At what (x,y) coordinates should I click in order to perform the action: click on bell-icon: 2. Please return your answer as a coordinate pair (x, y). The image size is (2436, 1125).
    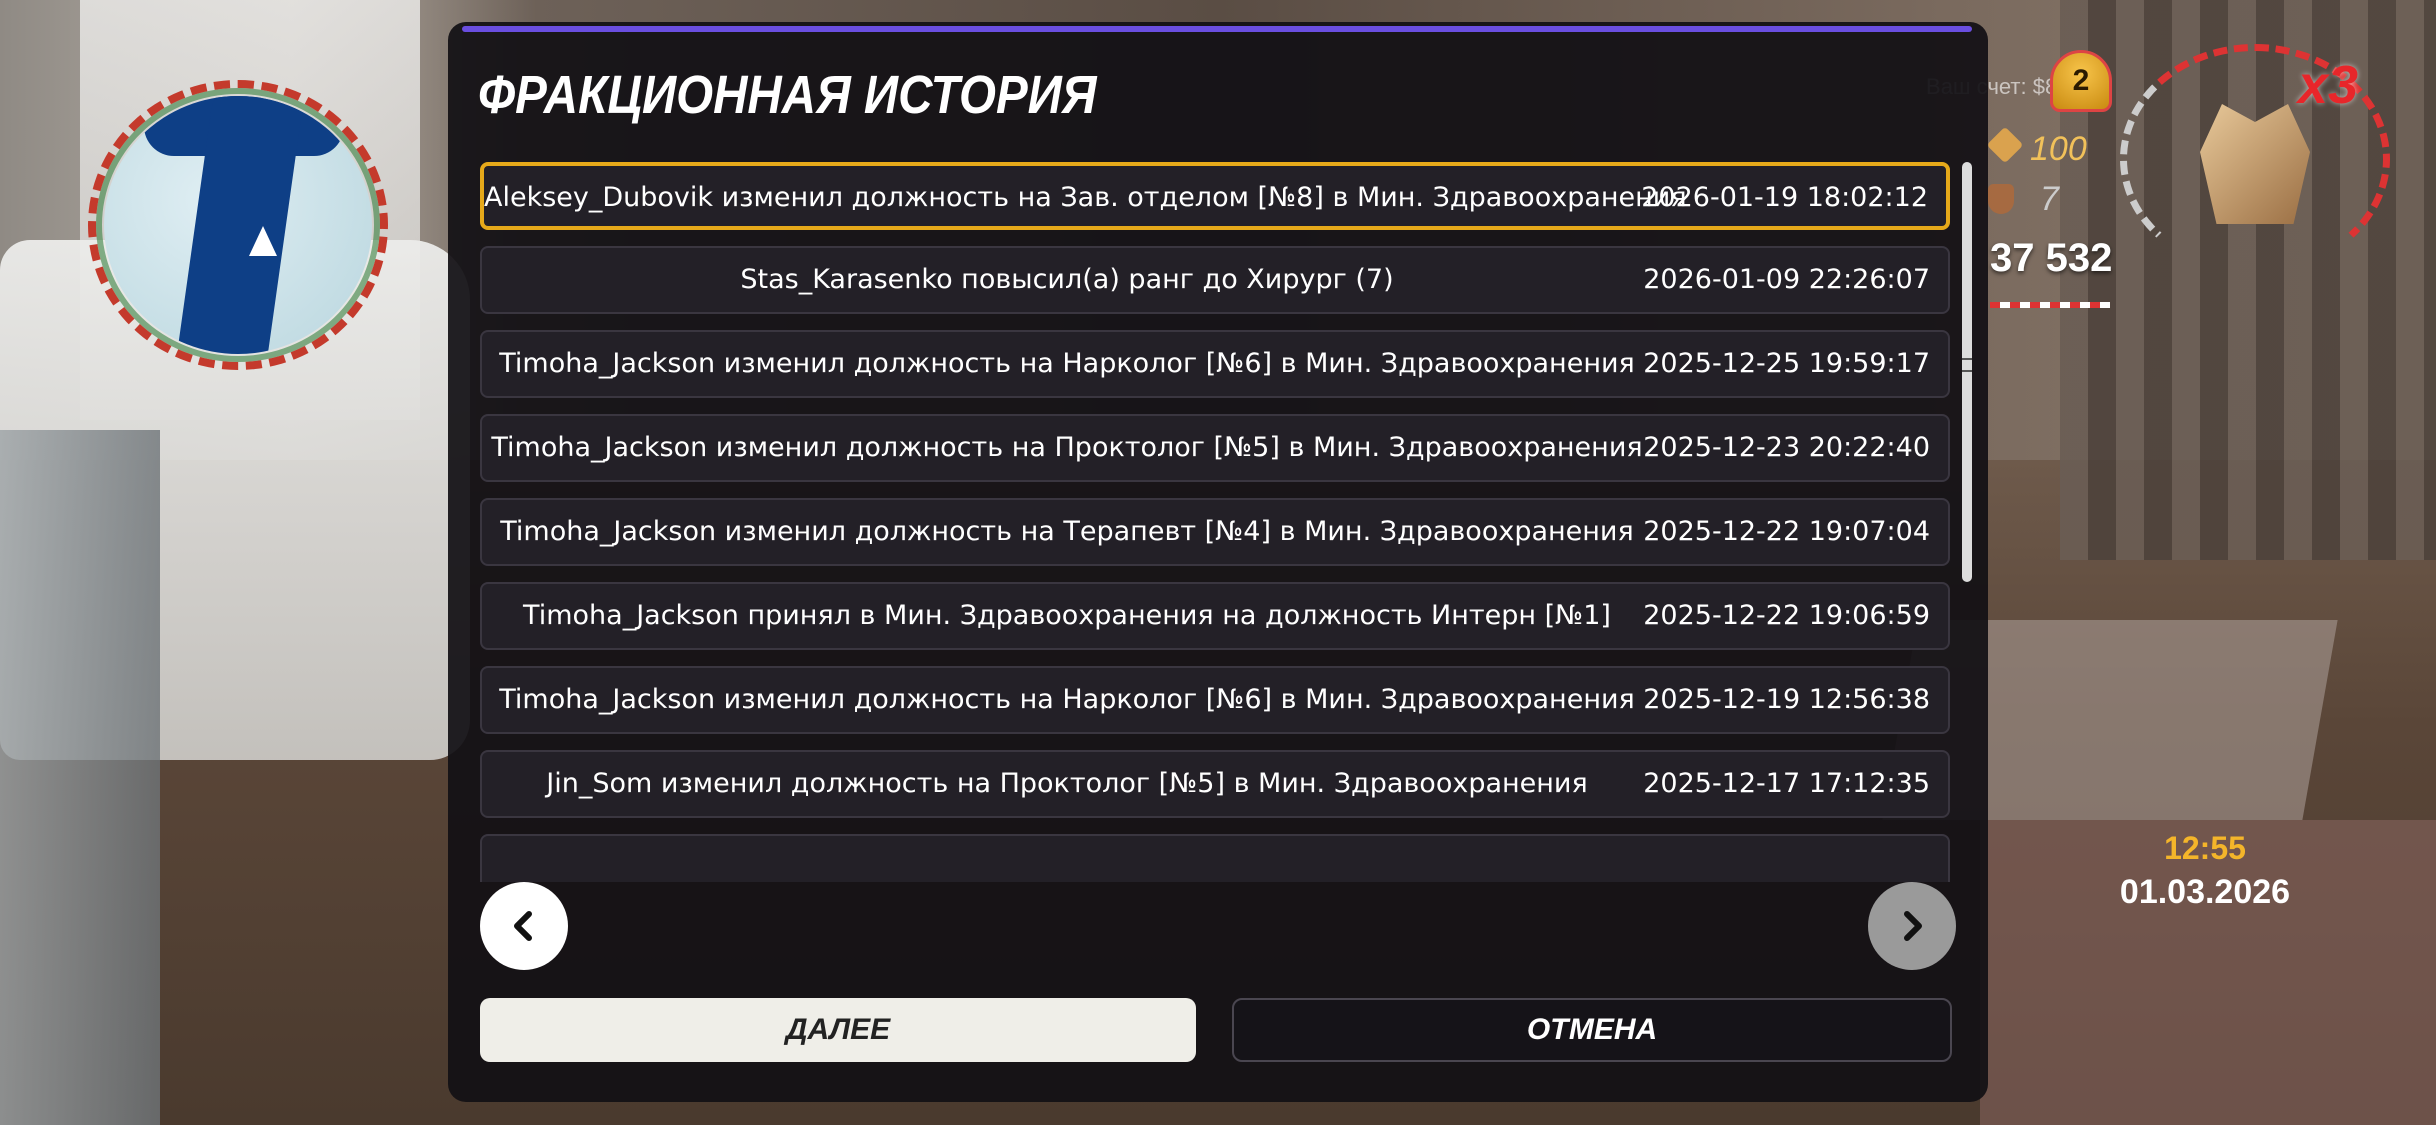
    Looking at the image, I should click on (2081, 81).